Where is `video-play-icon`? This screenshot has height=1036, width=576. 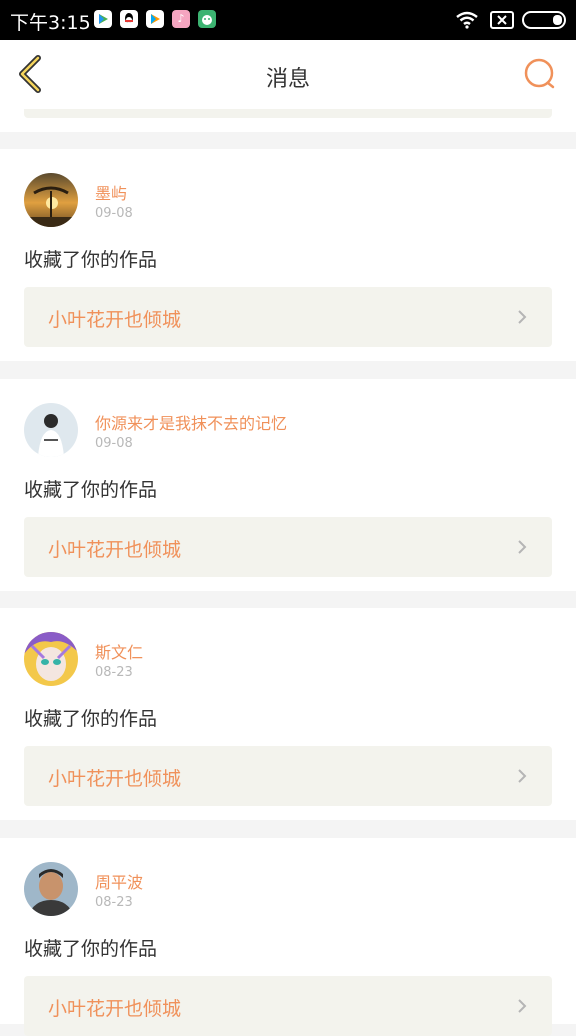 video-play-icon is located at coordinates (155, 19).